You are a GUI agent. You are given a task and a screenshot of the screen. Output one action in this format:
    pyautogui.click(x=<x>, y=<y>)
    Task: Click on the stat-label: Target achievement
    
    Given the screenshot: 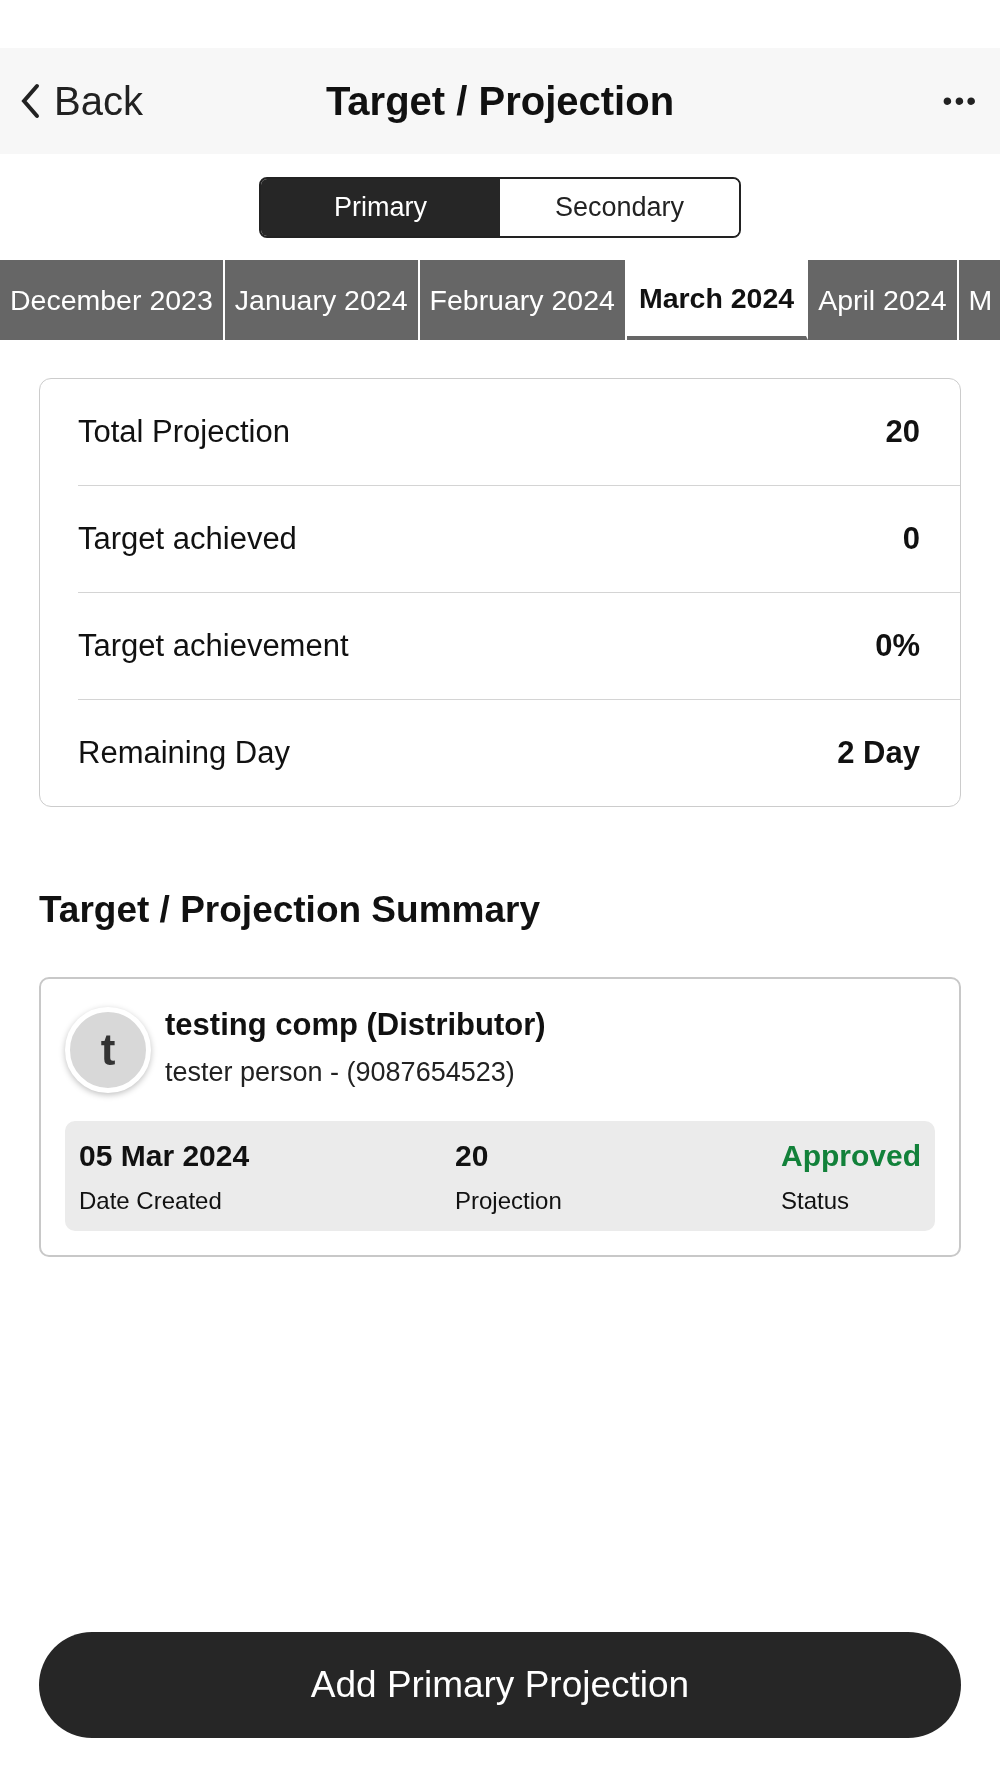 What is the action you would take?
    pyautogui.click(x=213, y=646)
    